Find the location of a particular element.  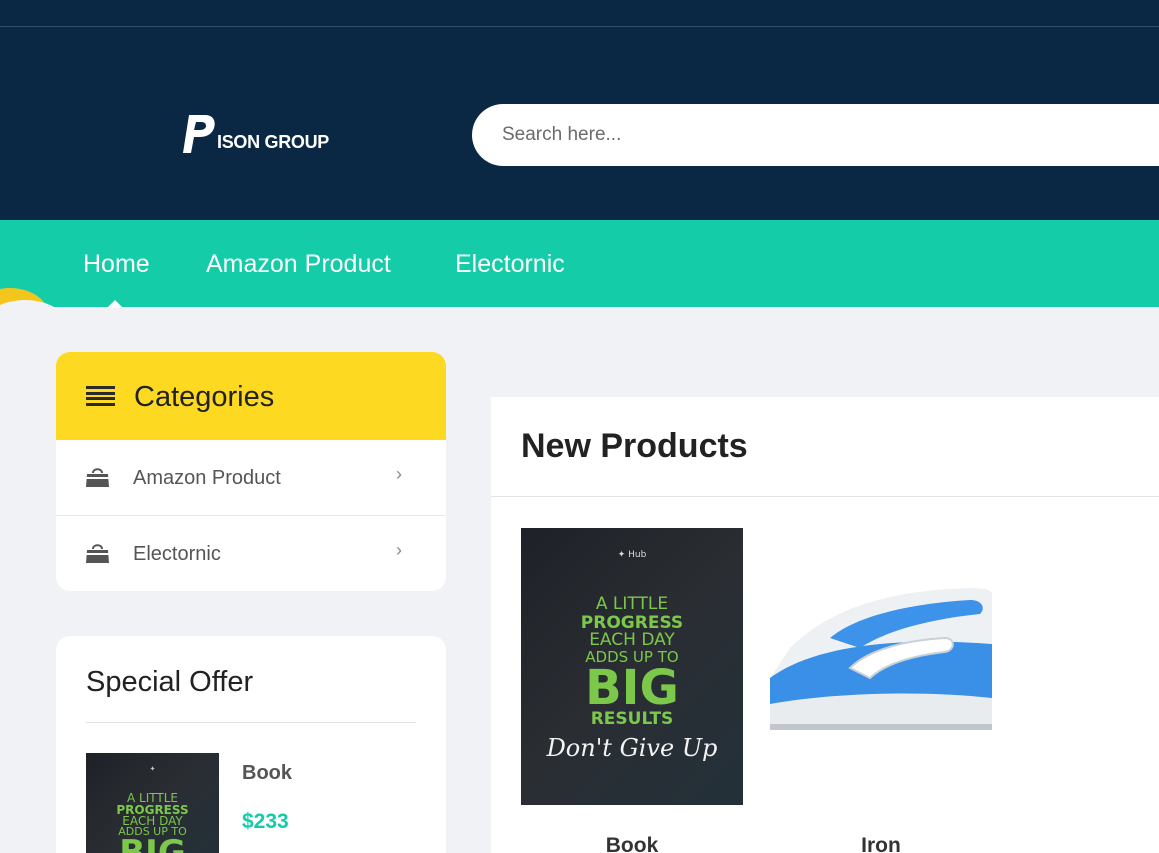

category-item-electornic: Electornic › is located at coordinates (251, 553).